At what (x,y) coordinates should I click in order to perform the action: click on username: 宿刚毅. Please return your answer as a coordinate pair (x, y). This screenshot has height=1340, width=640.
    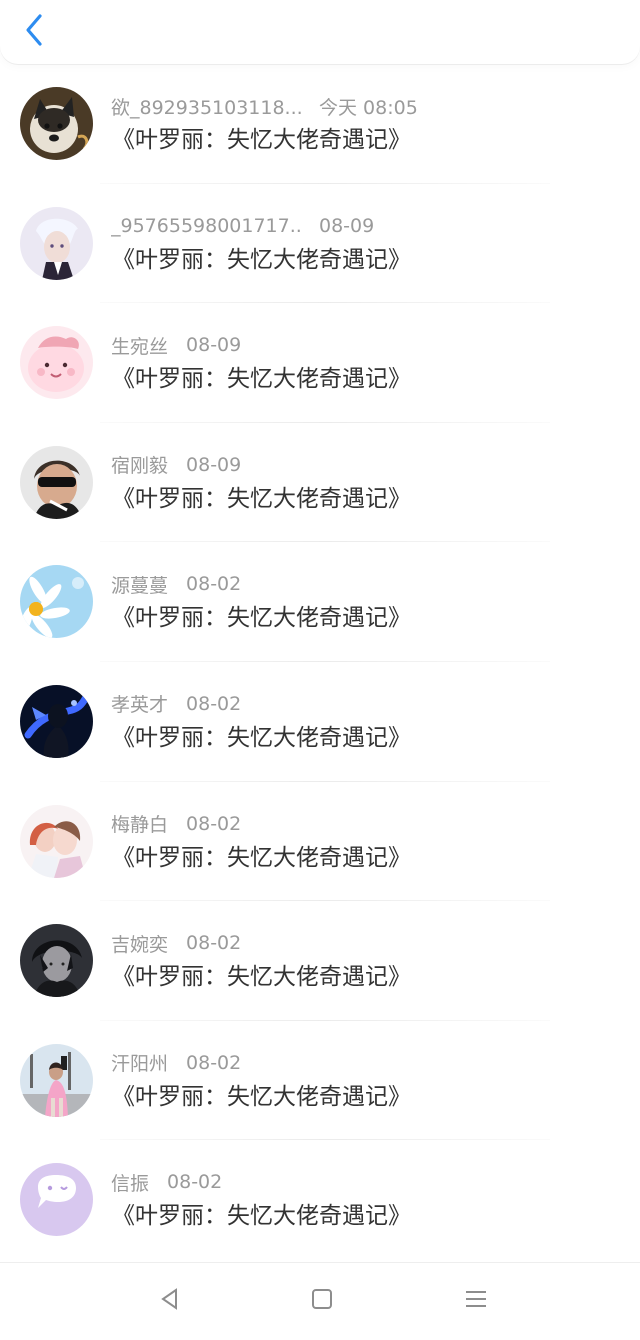
    Looking at the image, I should click on (139, 464).